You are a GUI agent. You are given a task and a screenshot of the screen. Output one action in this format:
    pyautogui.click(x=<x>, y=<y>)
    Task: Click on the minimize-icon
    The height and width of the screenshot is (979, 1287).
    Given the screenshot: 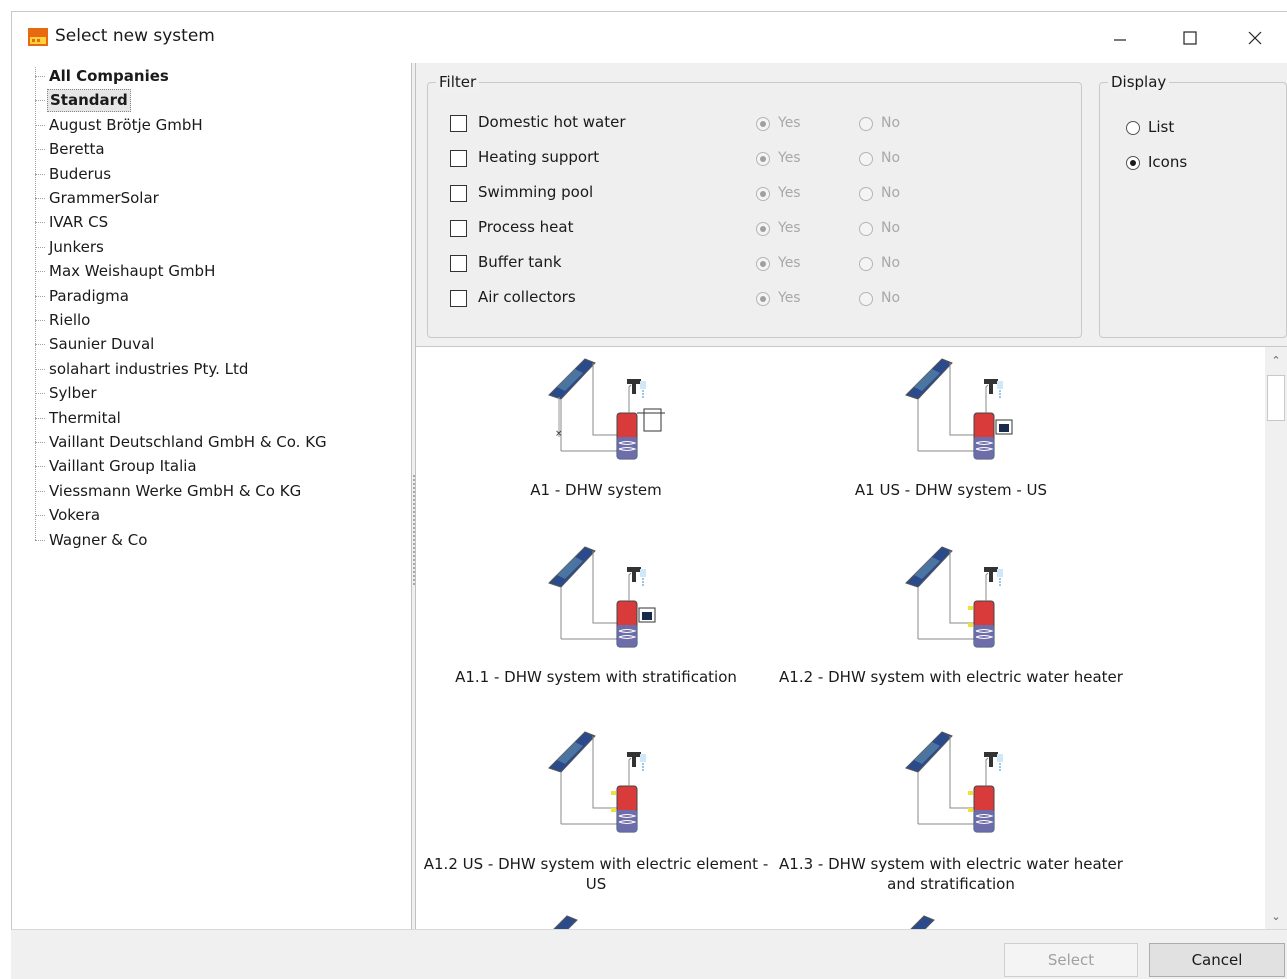 What is the action you would take?
    pyautogui.click(x=1120, y=40)
    